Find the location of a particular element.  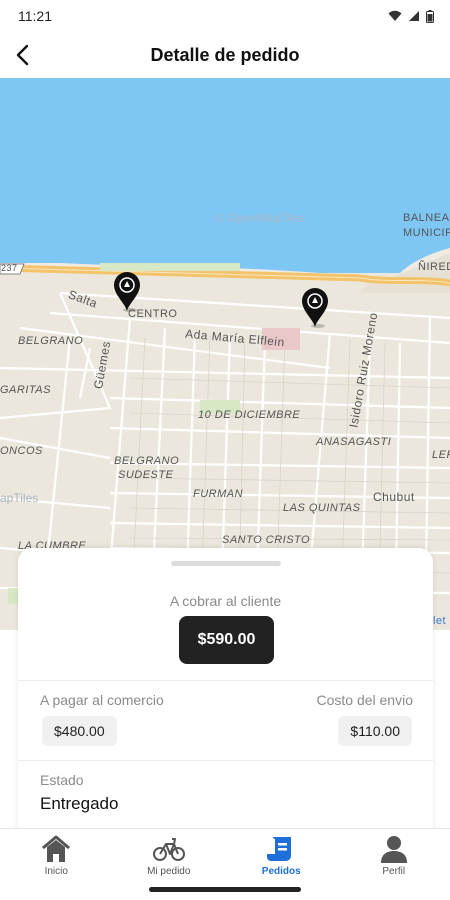

wifi-icon is located at coordinates (395, 15).